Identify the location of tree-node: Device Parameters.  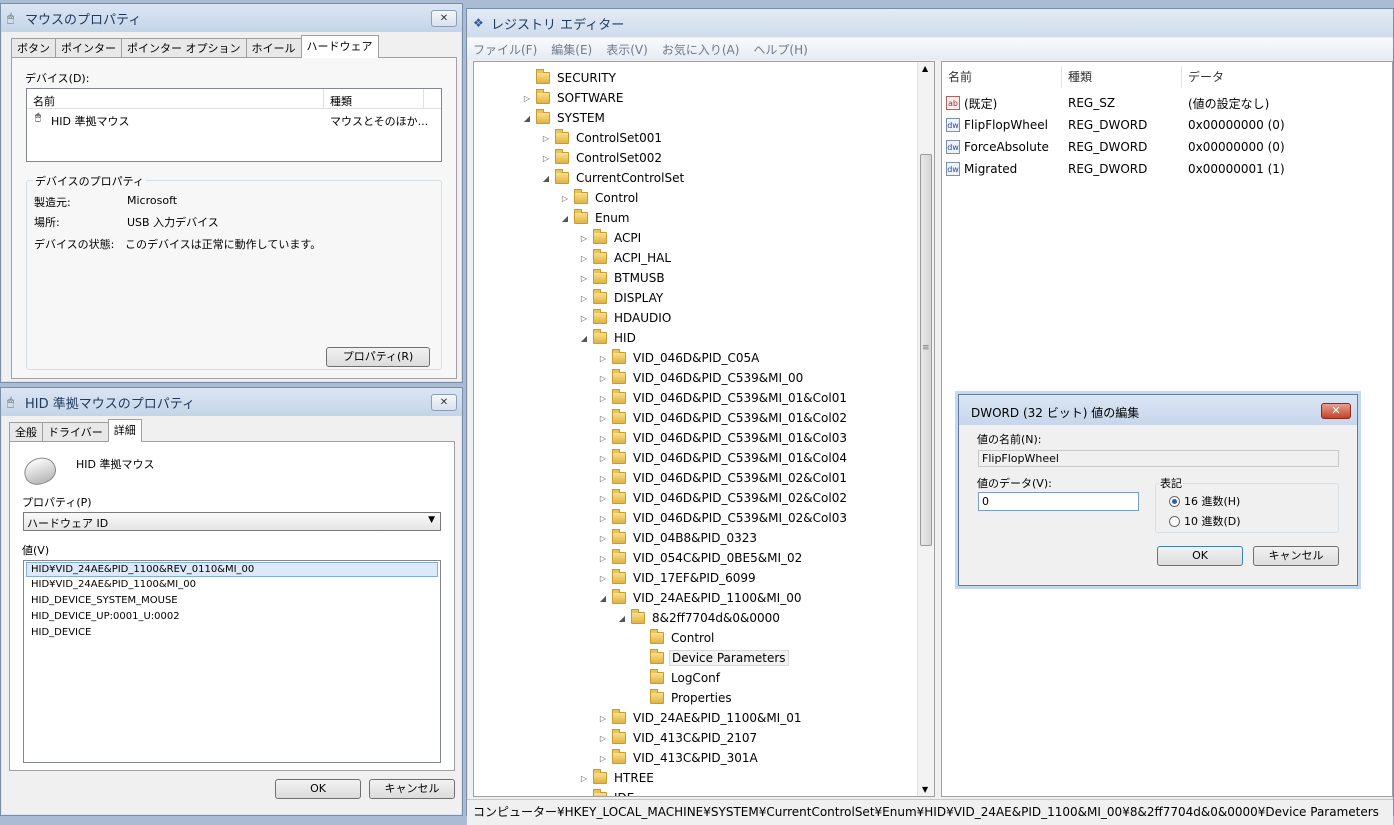
(712, 658).